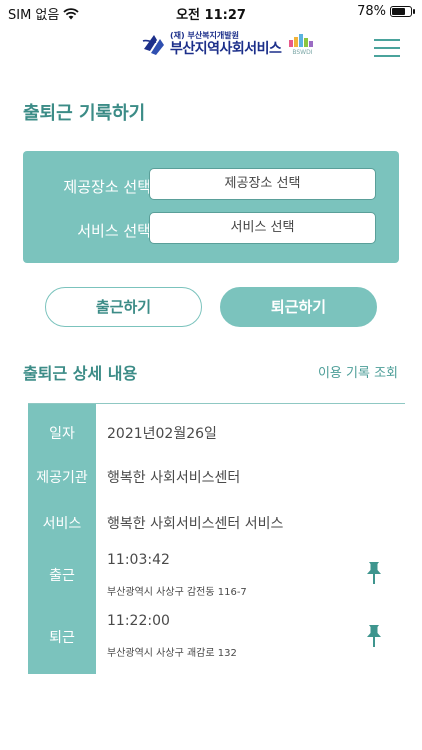 This screenshot has height=750, width=422. What do you see at coordinates (107, 187) in the screenshot?
I see `place-label: 제공장소 선택` at bounding box center [107, 187].